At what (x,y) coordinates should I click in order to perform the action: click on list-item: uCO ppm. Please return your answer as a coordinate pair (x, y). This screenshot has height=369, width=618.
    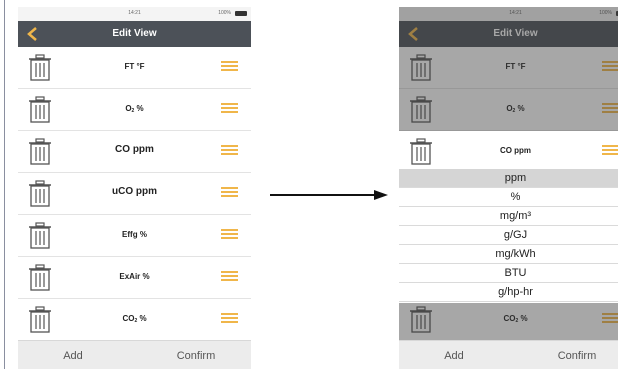
    Looking at the image, I should click on (134, 194).